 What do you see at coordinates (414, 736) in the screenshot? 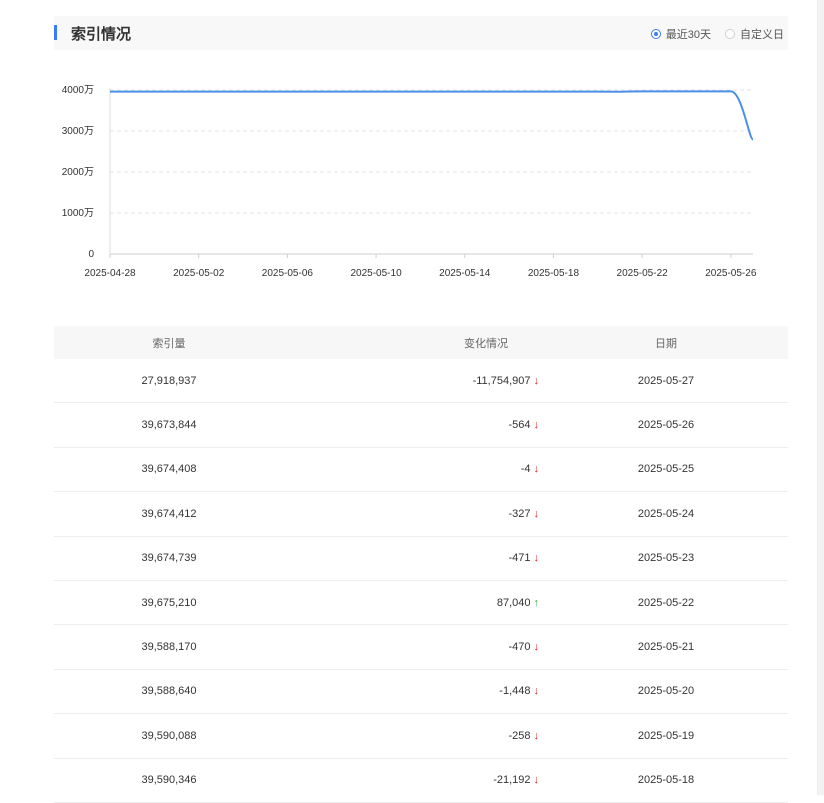
I see `cell-change: -258 ↓` at bounding box center [414, 736].